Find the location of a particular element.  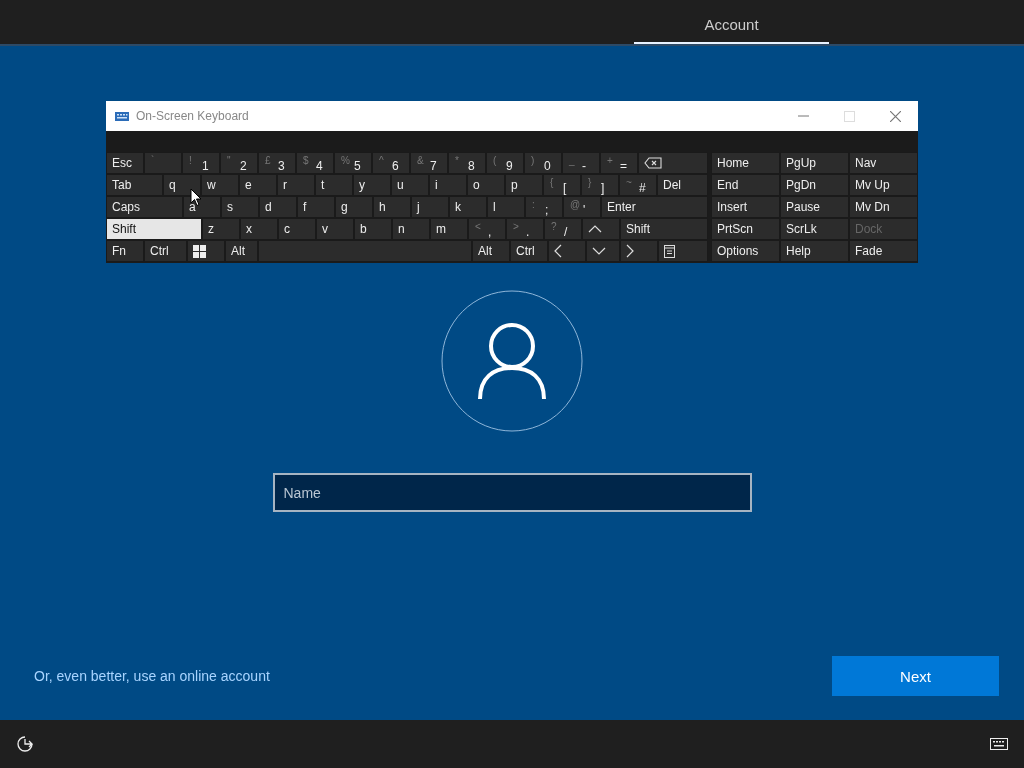

key: Insert is located at coordinates (745, 207).